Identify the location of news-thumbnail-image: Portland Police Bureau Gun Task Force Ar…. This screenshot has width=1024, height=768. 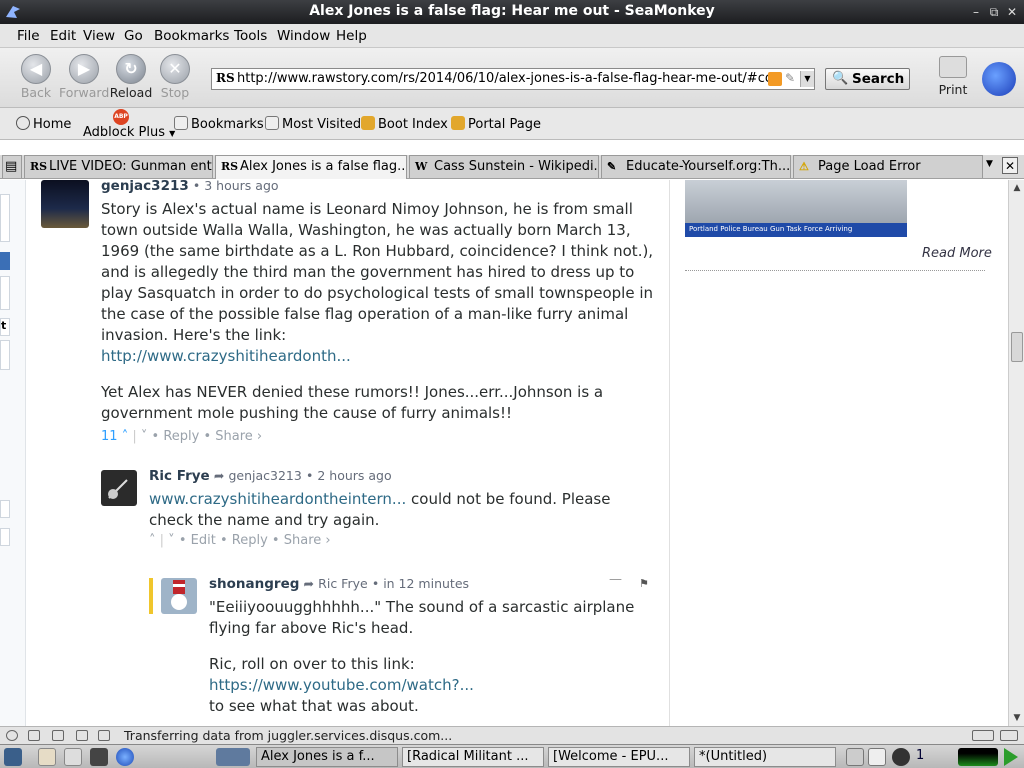
(796, 208).